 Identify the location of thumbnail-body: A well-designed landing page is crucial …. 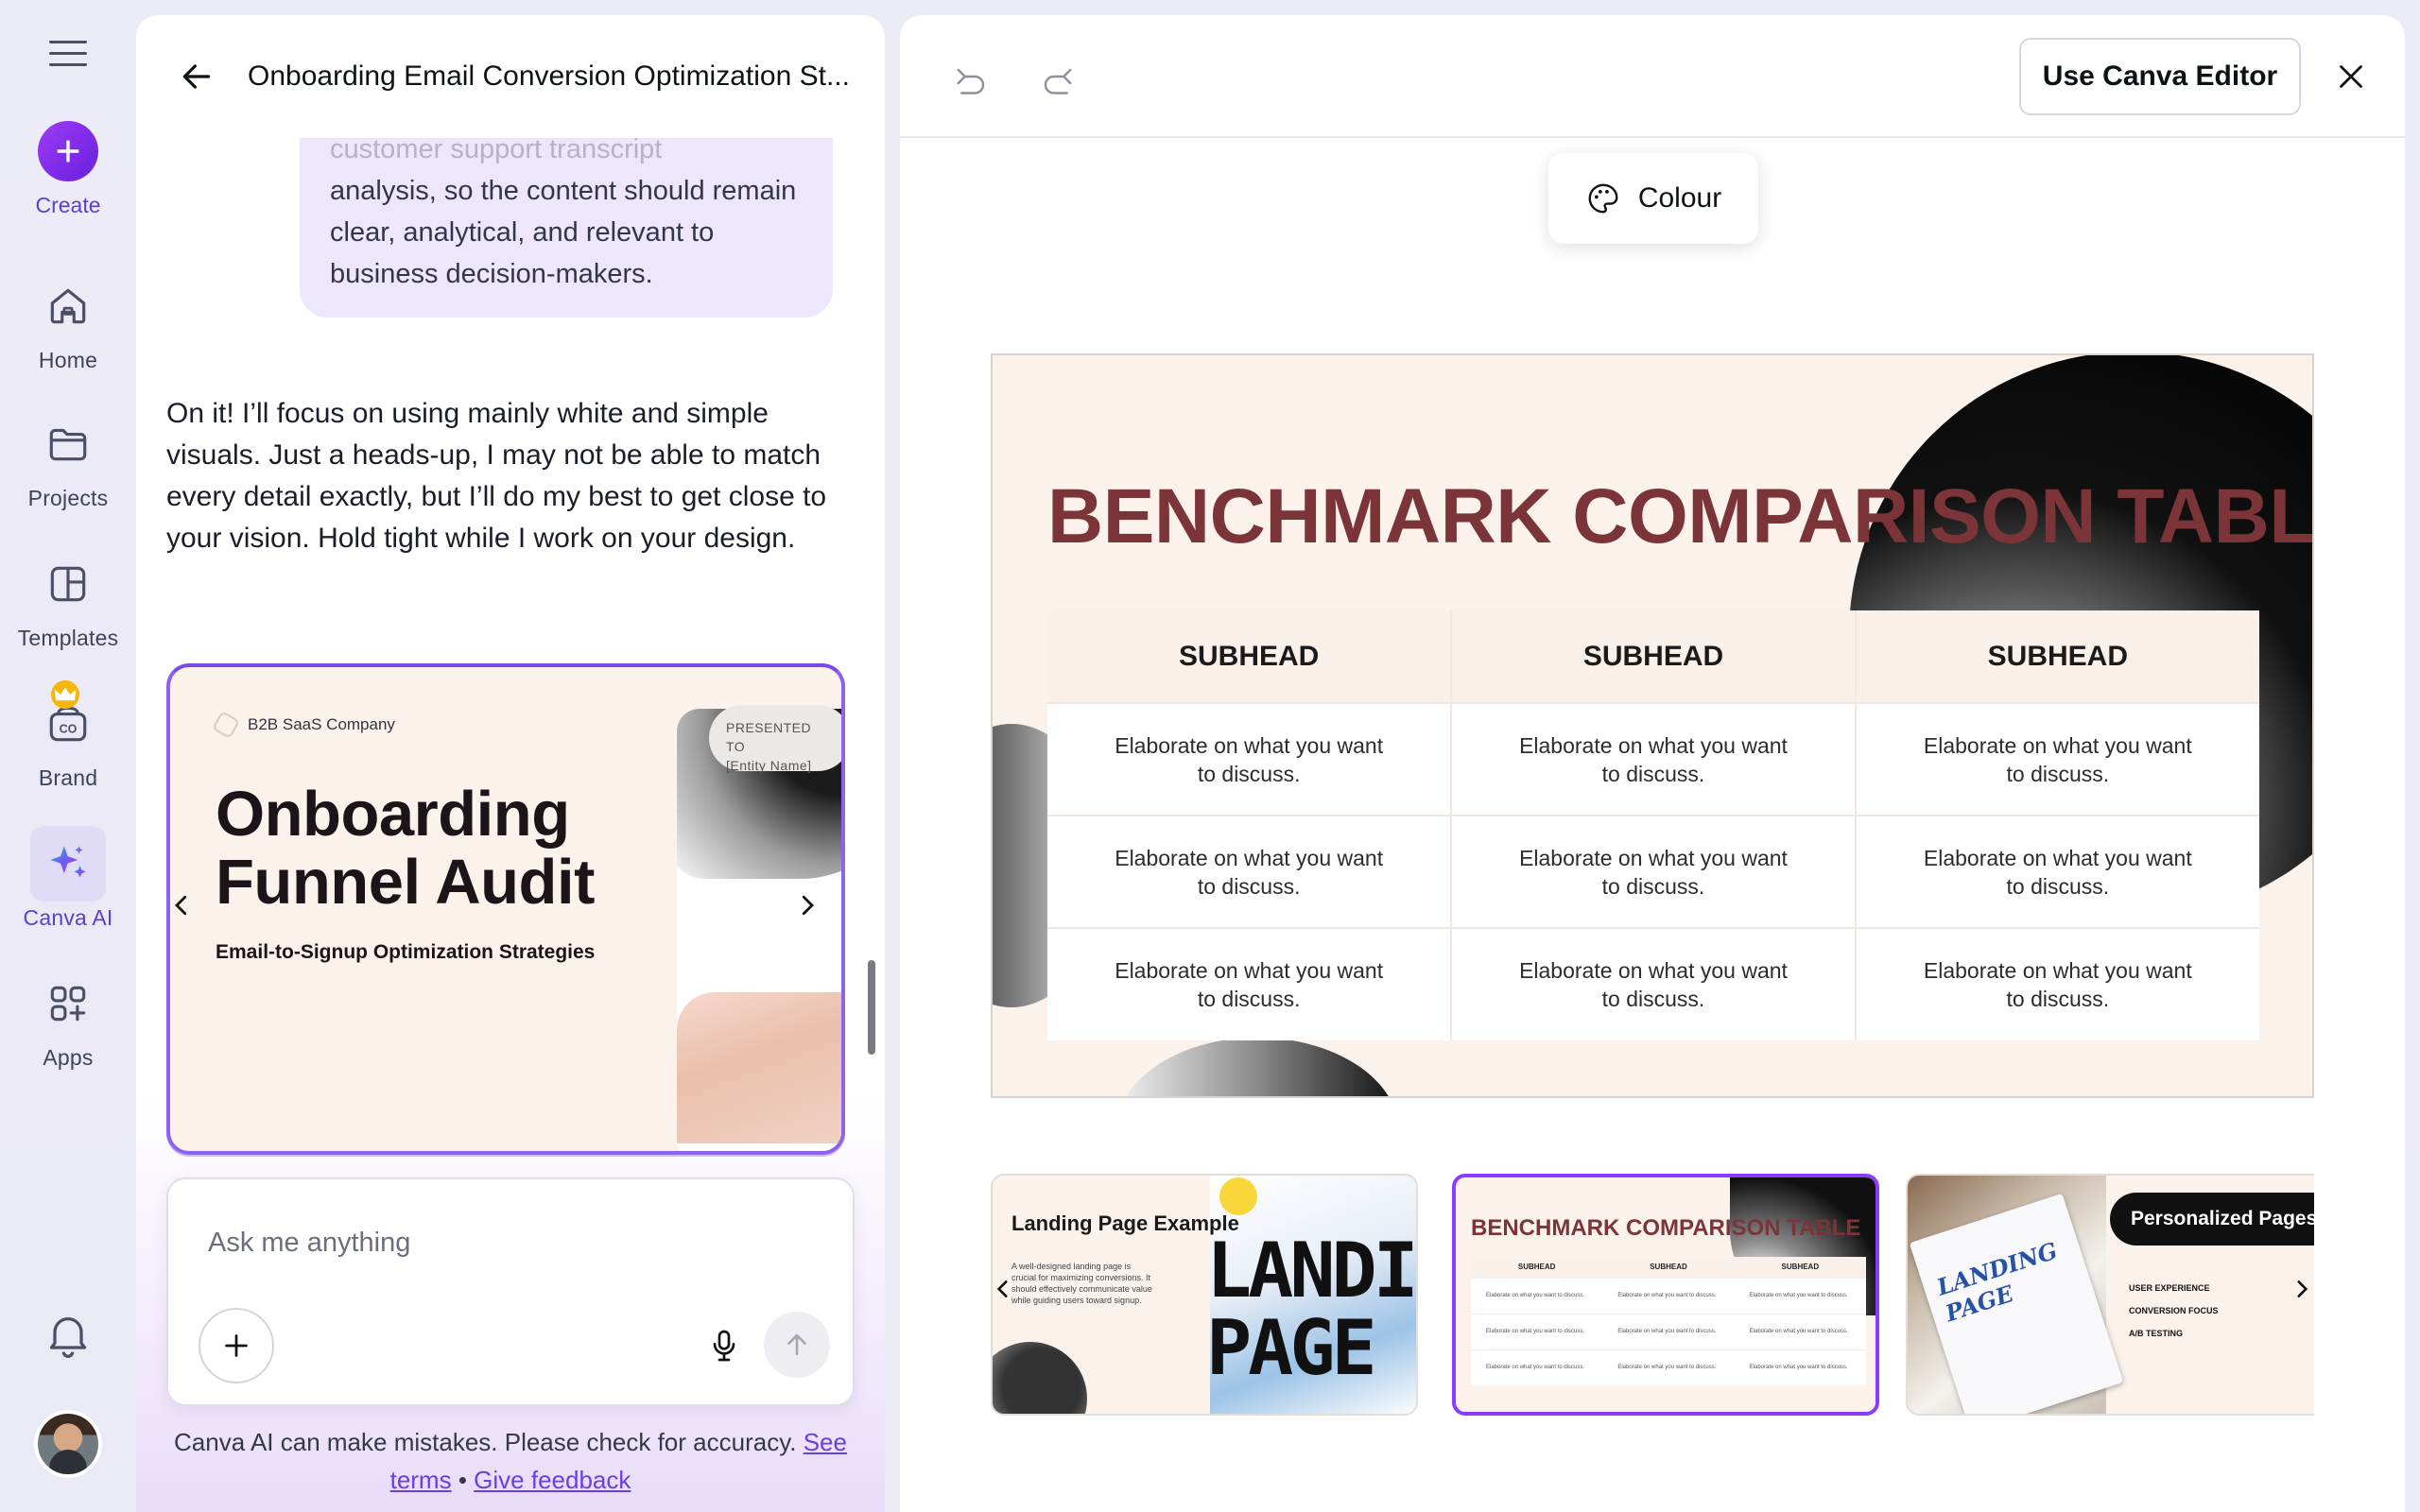
(1082, 1283).